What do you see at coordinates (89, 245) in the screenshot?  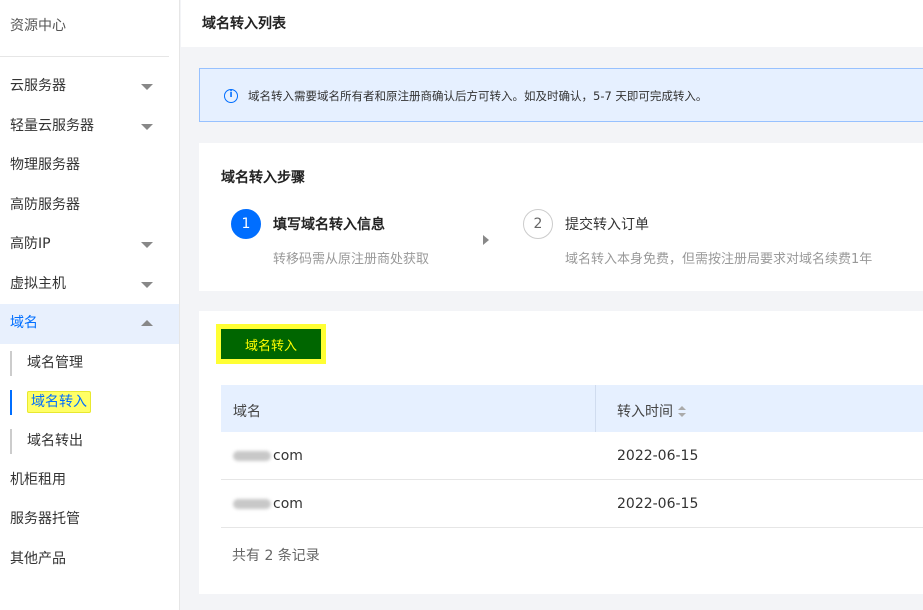 I see `sidebar-item-ddos-ip: 高防IP` at bounding box center [89, 245].